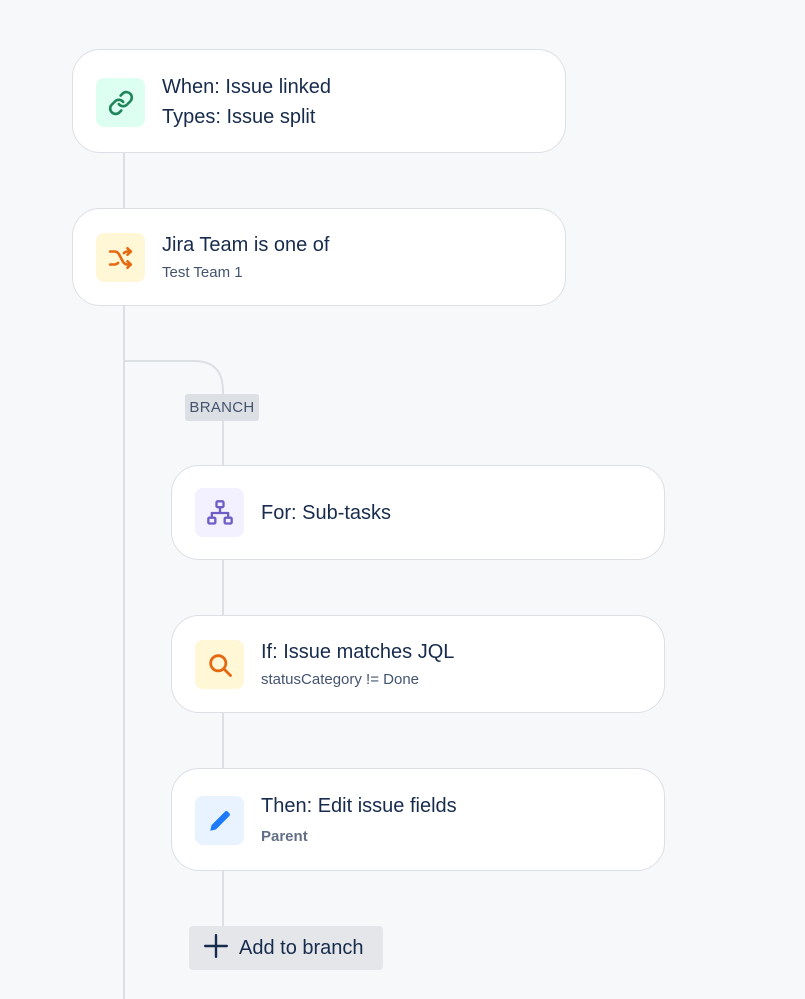 The image size is (805, 999). Describe the element at coordinates (301, 947) in the screenshot. I see `add-to-branch-label: Add to branch` at that location.